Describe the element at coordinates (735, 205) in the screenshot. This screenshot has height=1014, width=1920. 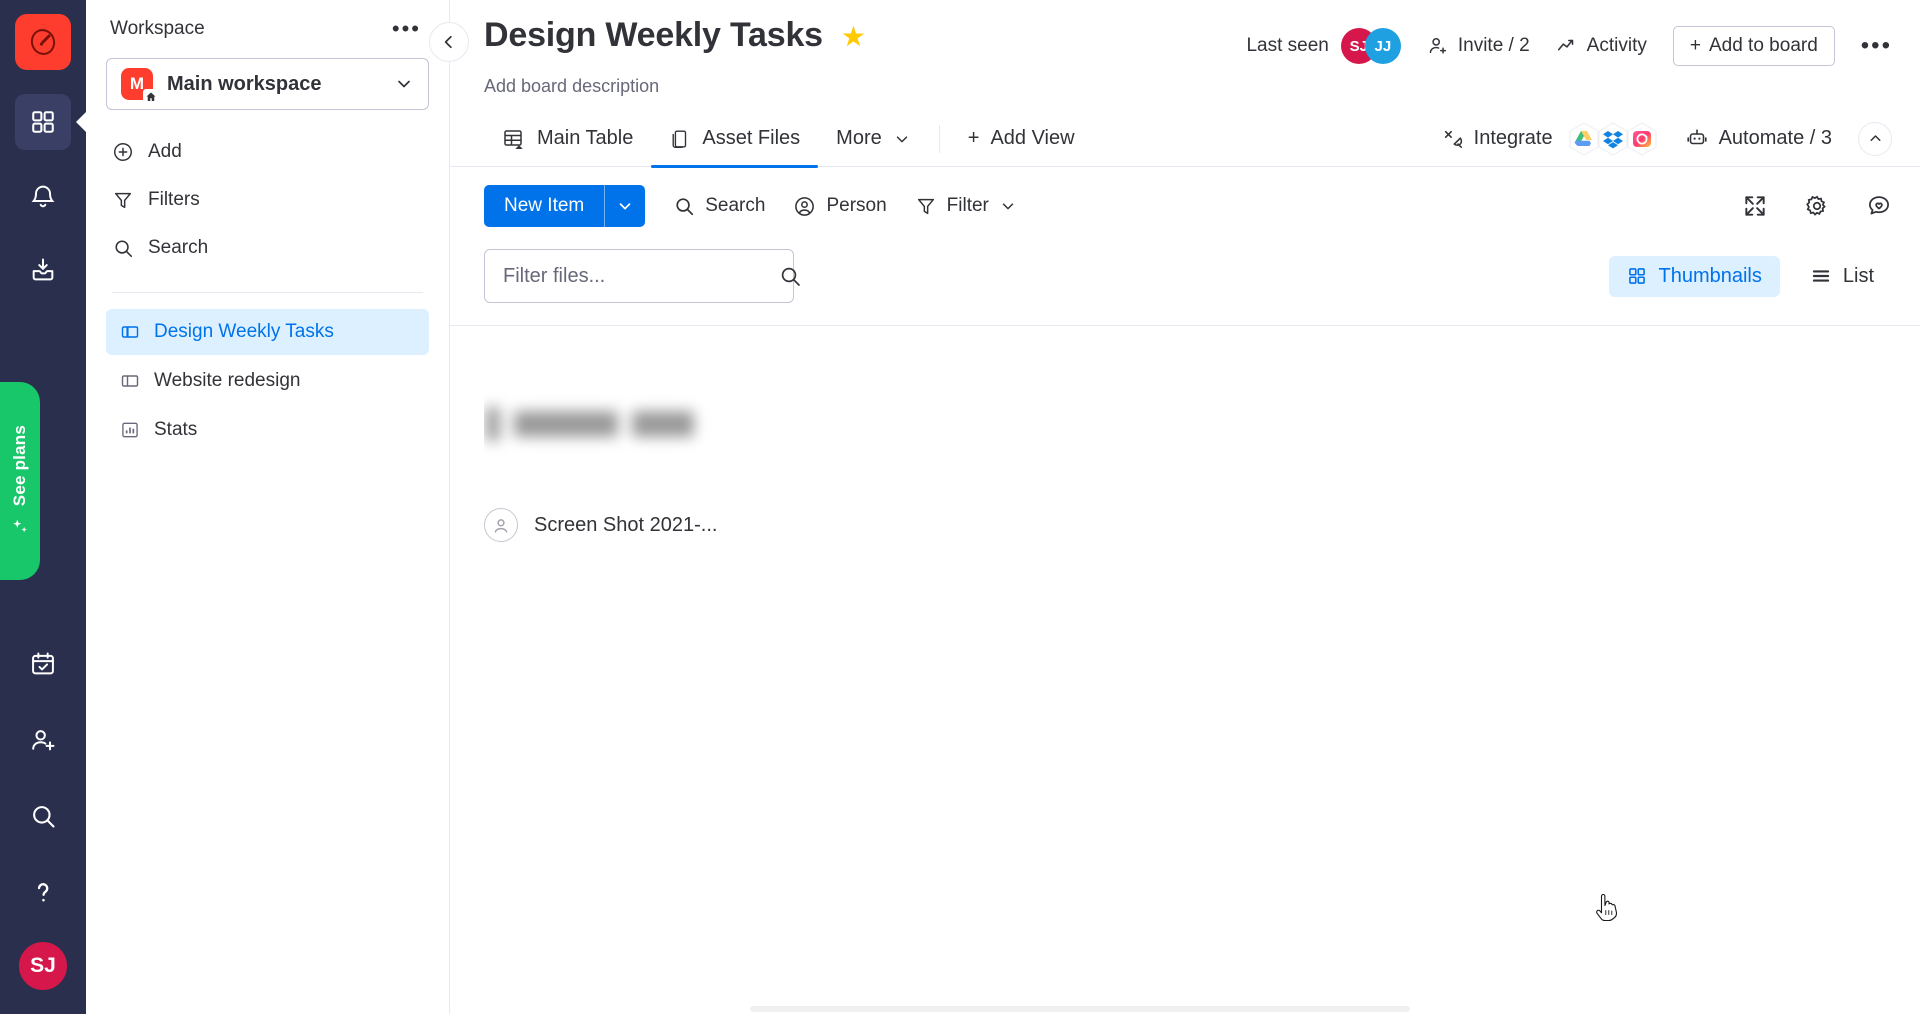
I see `toolbar-search-label: Search` at that location.